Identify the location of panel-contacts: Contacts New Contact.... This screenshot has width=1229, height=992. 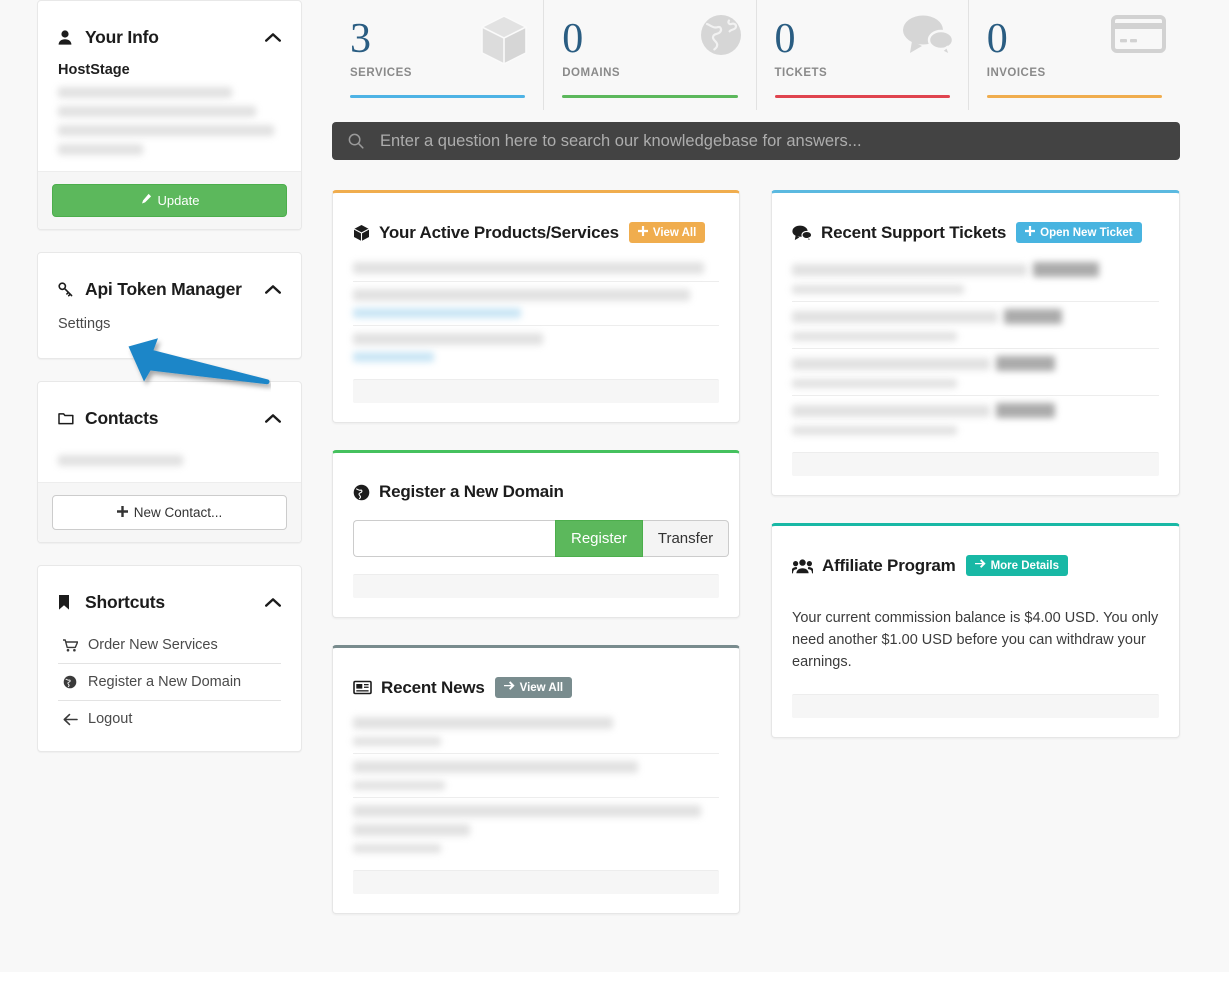
(169, 462).